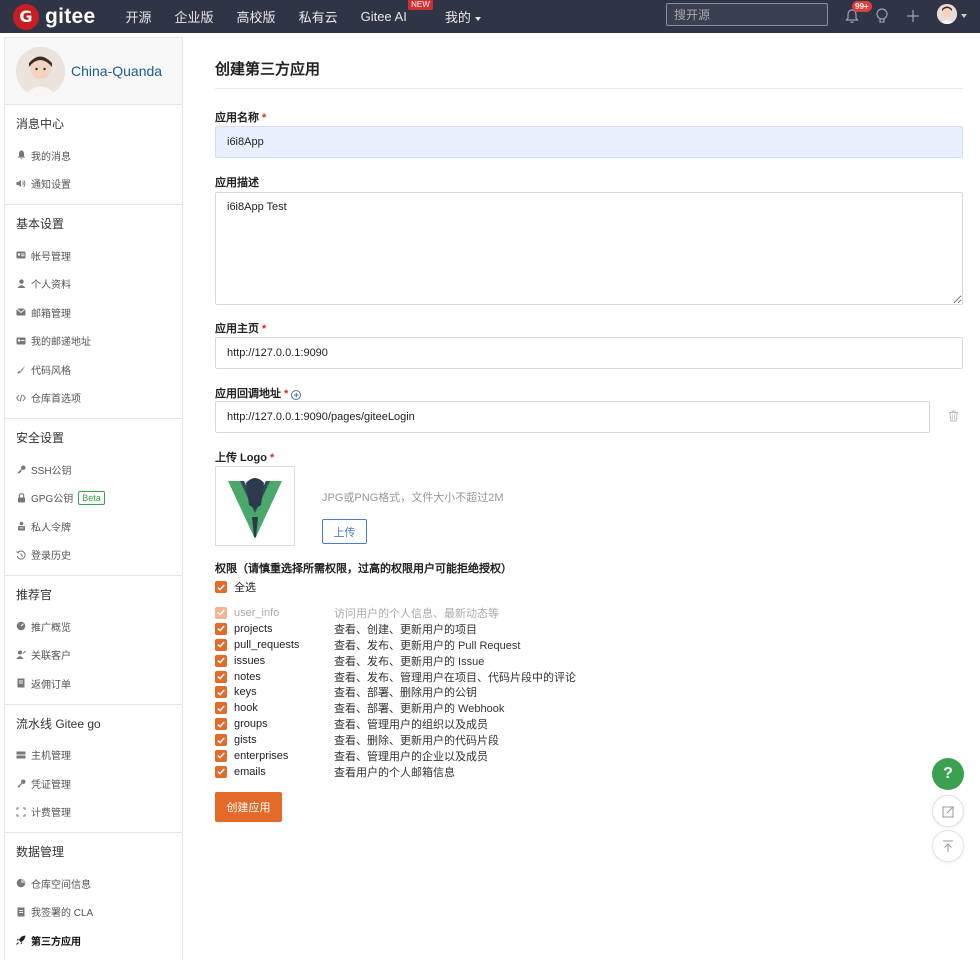 The height and width of the screenshot is (960, 980). I want to click on new-badge: NEW, so click(420, 5).